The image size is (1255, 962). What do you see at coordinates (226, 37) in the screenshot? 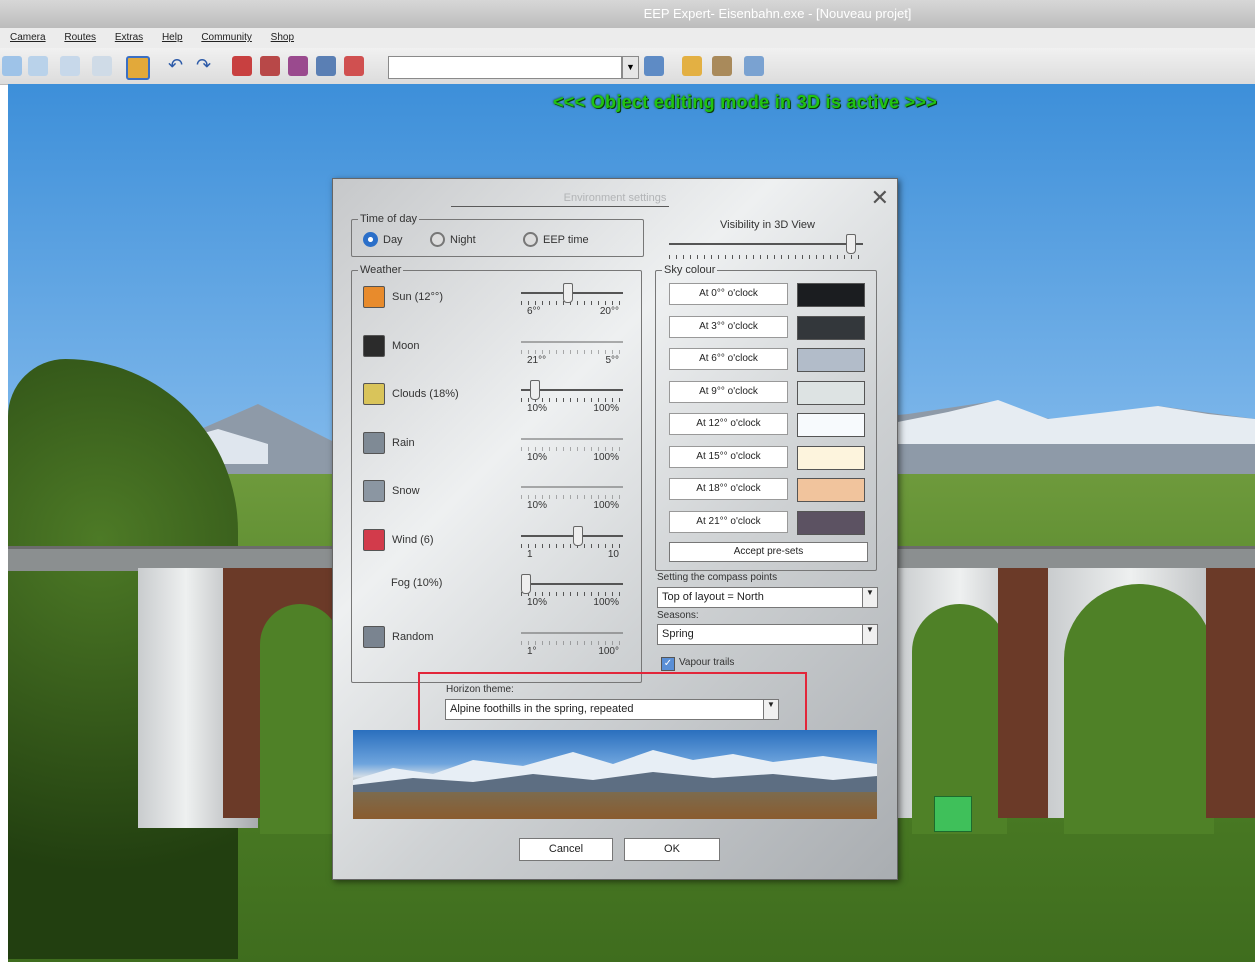
I see `menu-community: Community` at bounding box center [226, 37].